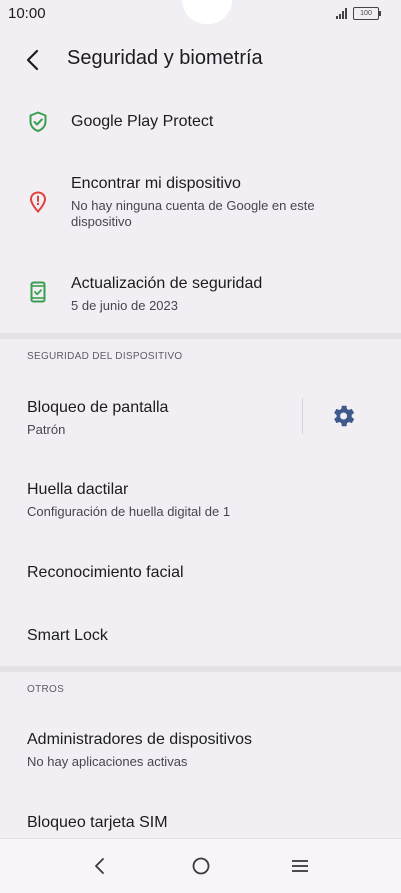 This screenshot has height=893, width=401. Describe the element at coordinates (367, 13) in the screenshot. I see `battery-icon: 100` at that location.